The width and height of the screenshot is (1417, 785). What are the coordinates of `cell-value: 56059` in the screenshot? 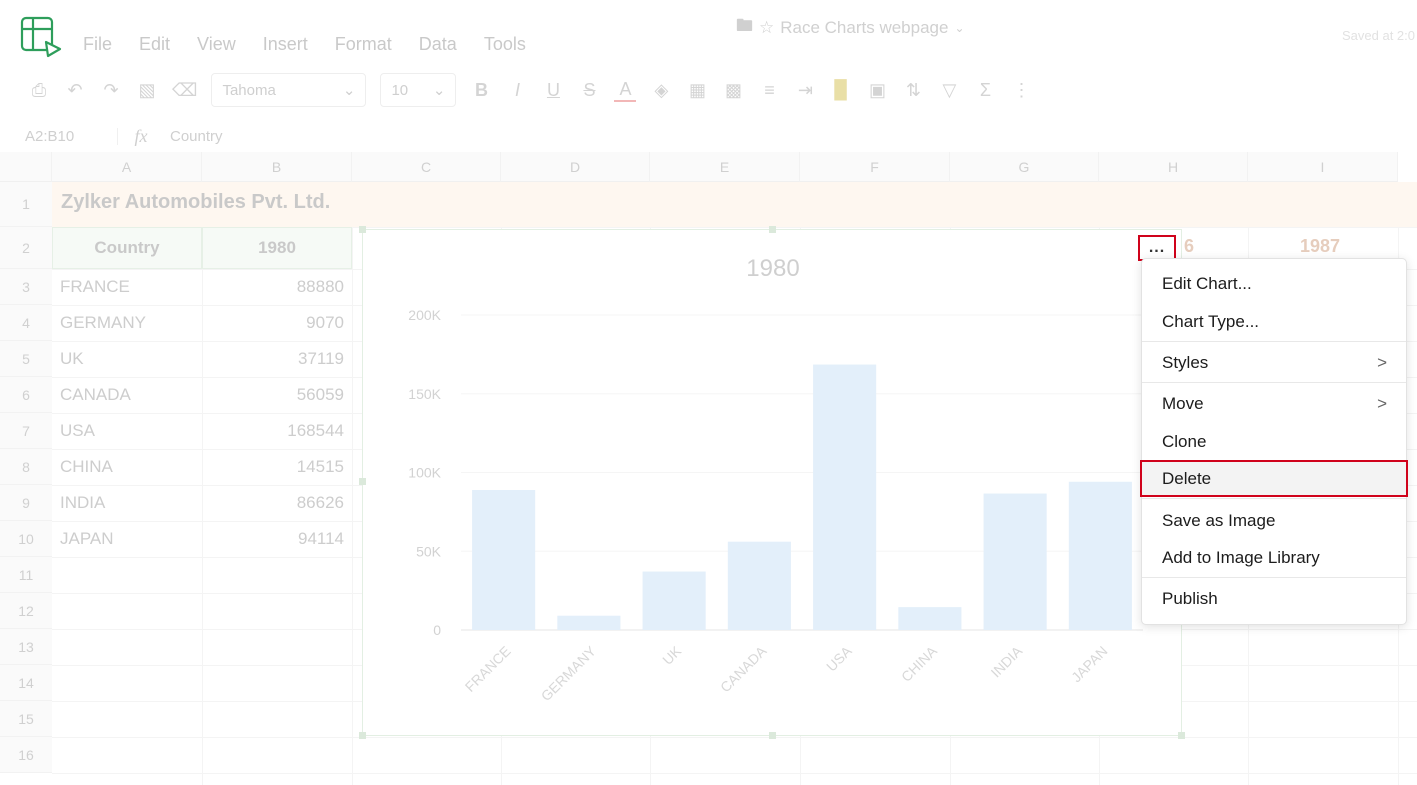 It's located at (273, 395).